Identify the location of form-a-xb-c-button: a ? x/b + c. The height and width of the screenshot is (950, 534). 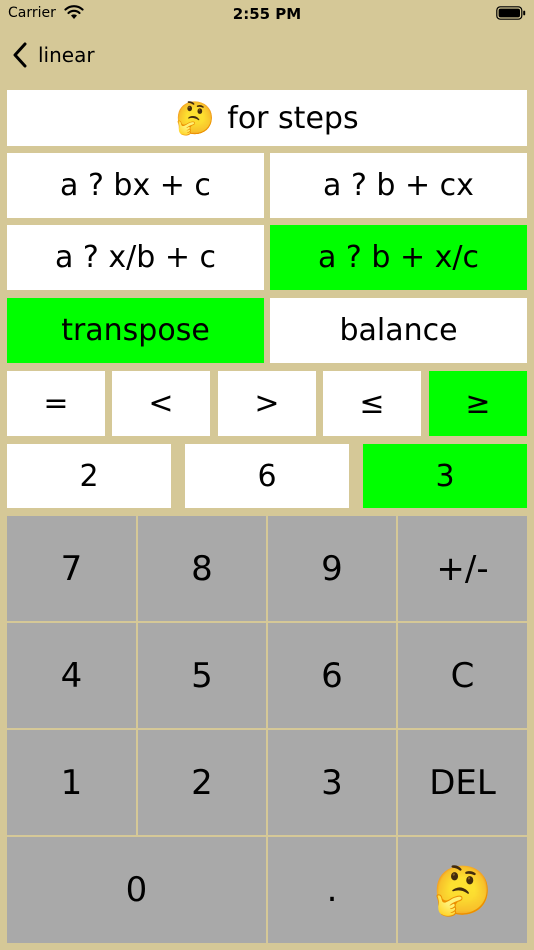
(135, 257).